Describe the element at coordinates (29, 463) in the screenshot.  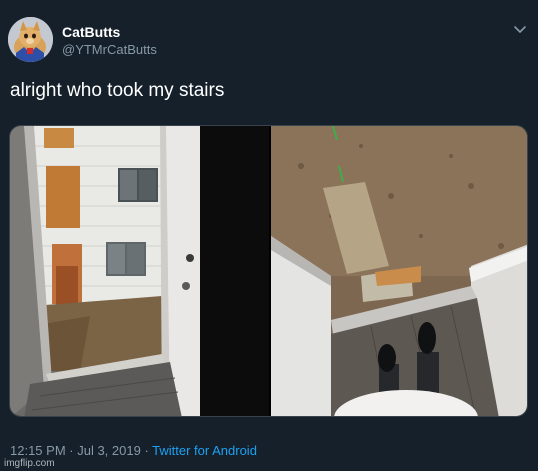
I see `imgflip-watermark: imgflip.com` at that location.